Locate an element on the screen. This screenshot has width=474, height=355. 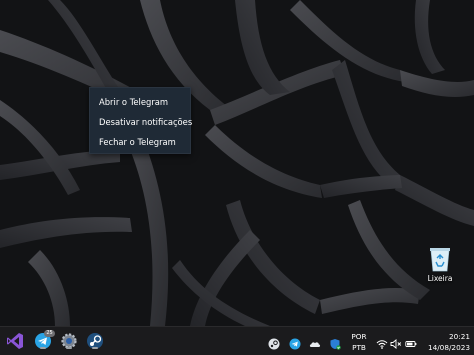
menu-item-open-telegram: Abrir o Telegram is located at coordinates (140, 102).